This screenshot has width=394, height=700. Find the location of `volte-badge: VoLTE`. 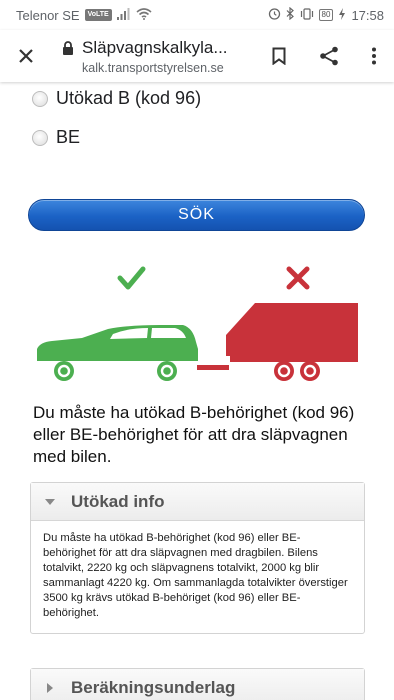

volte-badge: VoLTE is located at coordinates (98, 15).